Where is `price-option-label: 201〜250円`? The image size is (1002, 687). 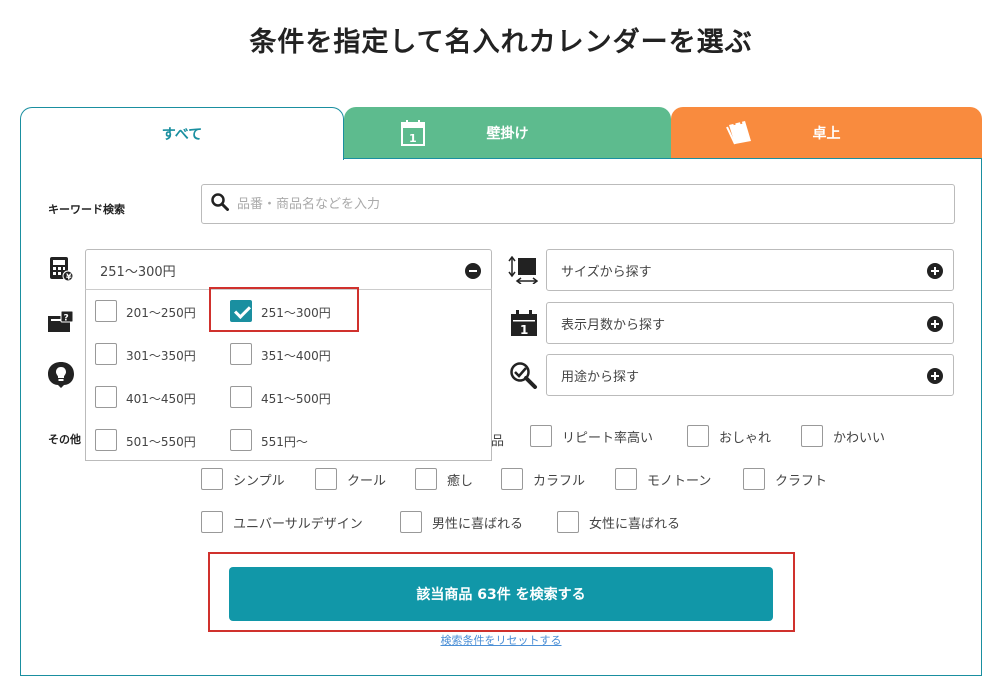
price-option-label: 201〜250円 is located at coordinates (161, 313).